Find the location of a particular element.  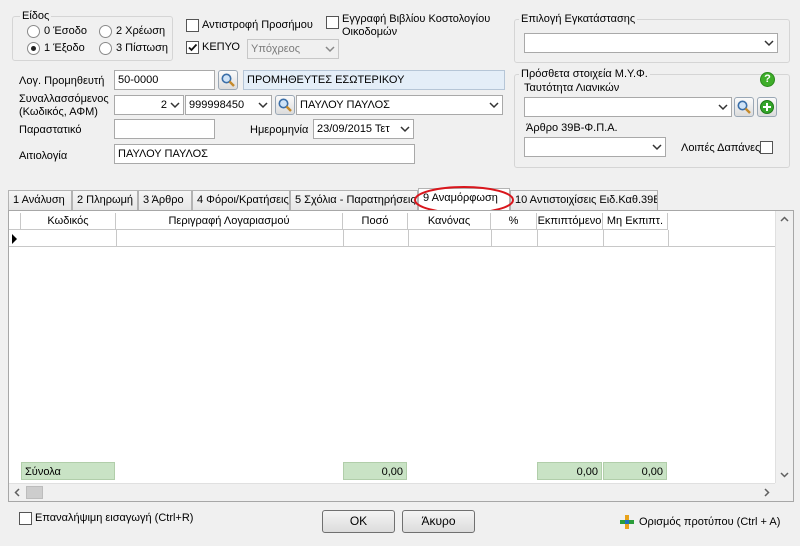

grid-header-code: Κωδικός is located at coordinates (68, 221).